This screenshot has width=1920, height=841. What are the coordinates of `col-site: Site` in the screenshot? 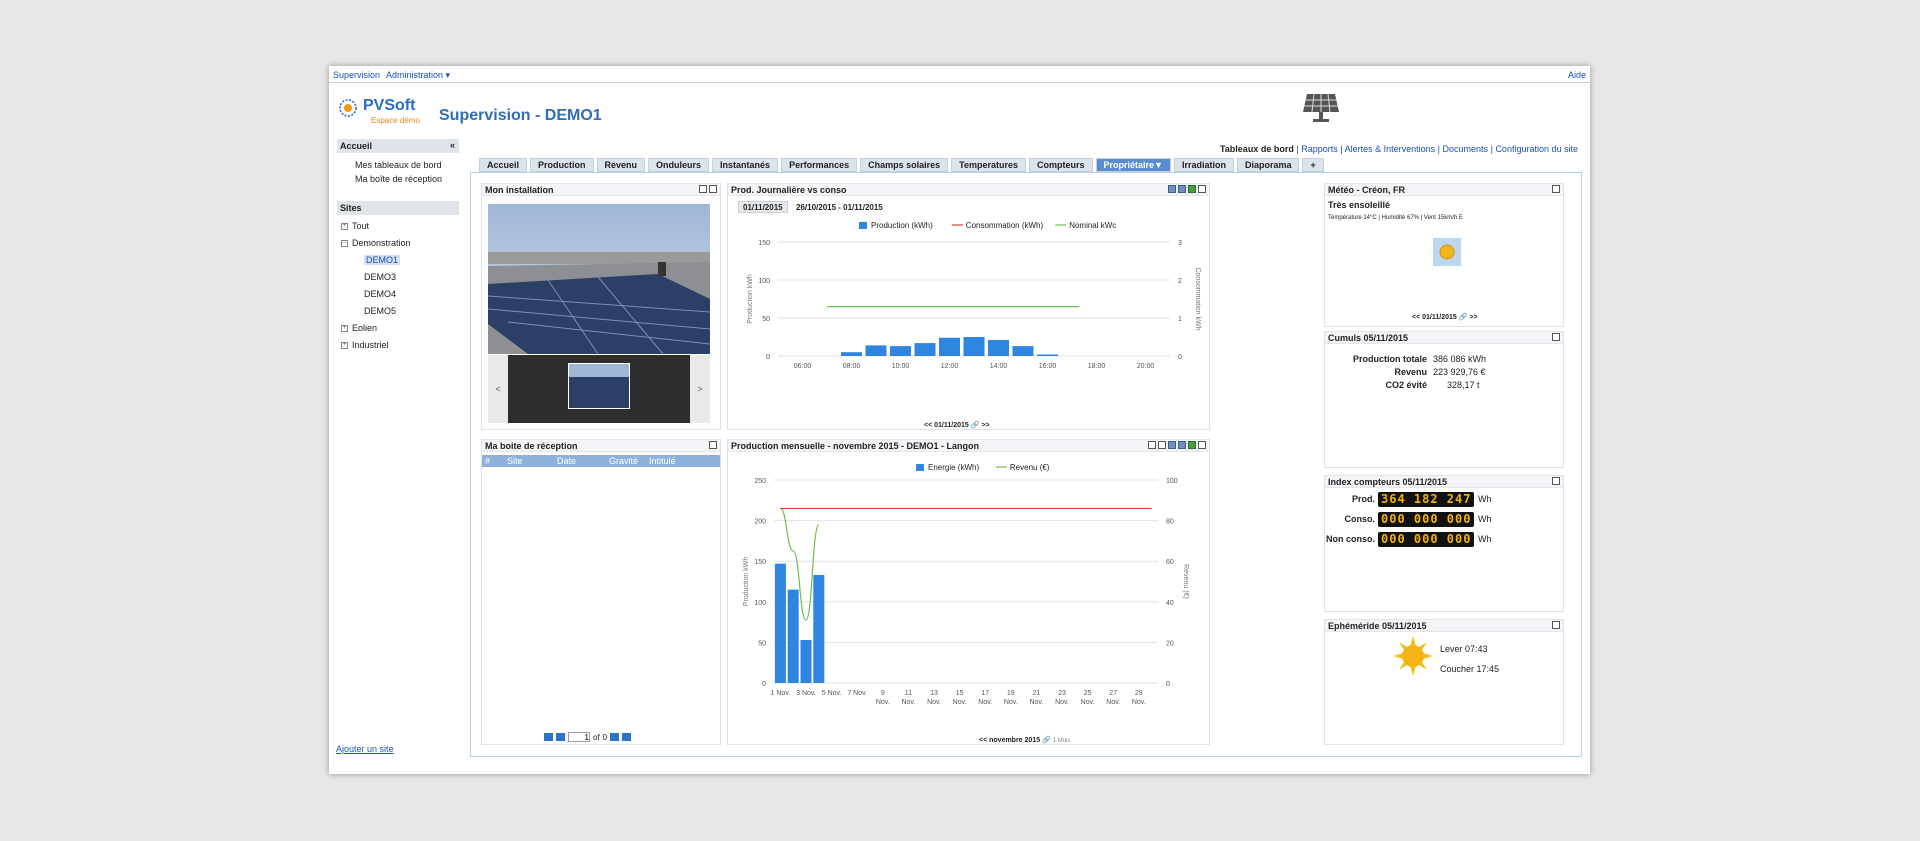 It's located at (515, 461).